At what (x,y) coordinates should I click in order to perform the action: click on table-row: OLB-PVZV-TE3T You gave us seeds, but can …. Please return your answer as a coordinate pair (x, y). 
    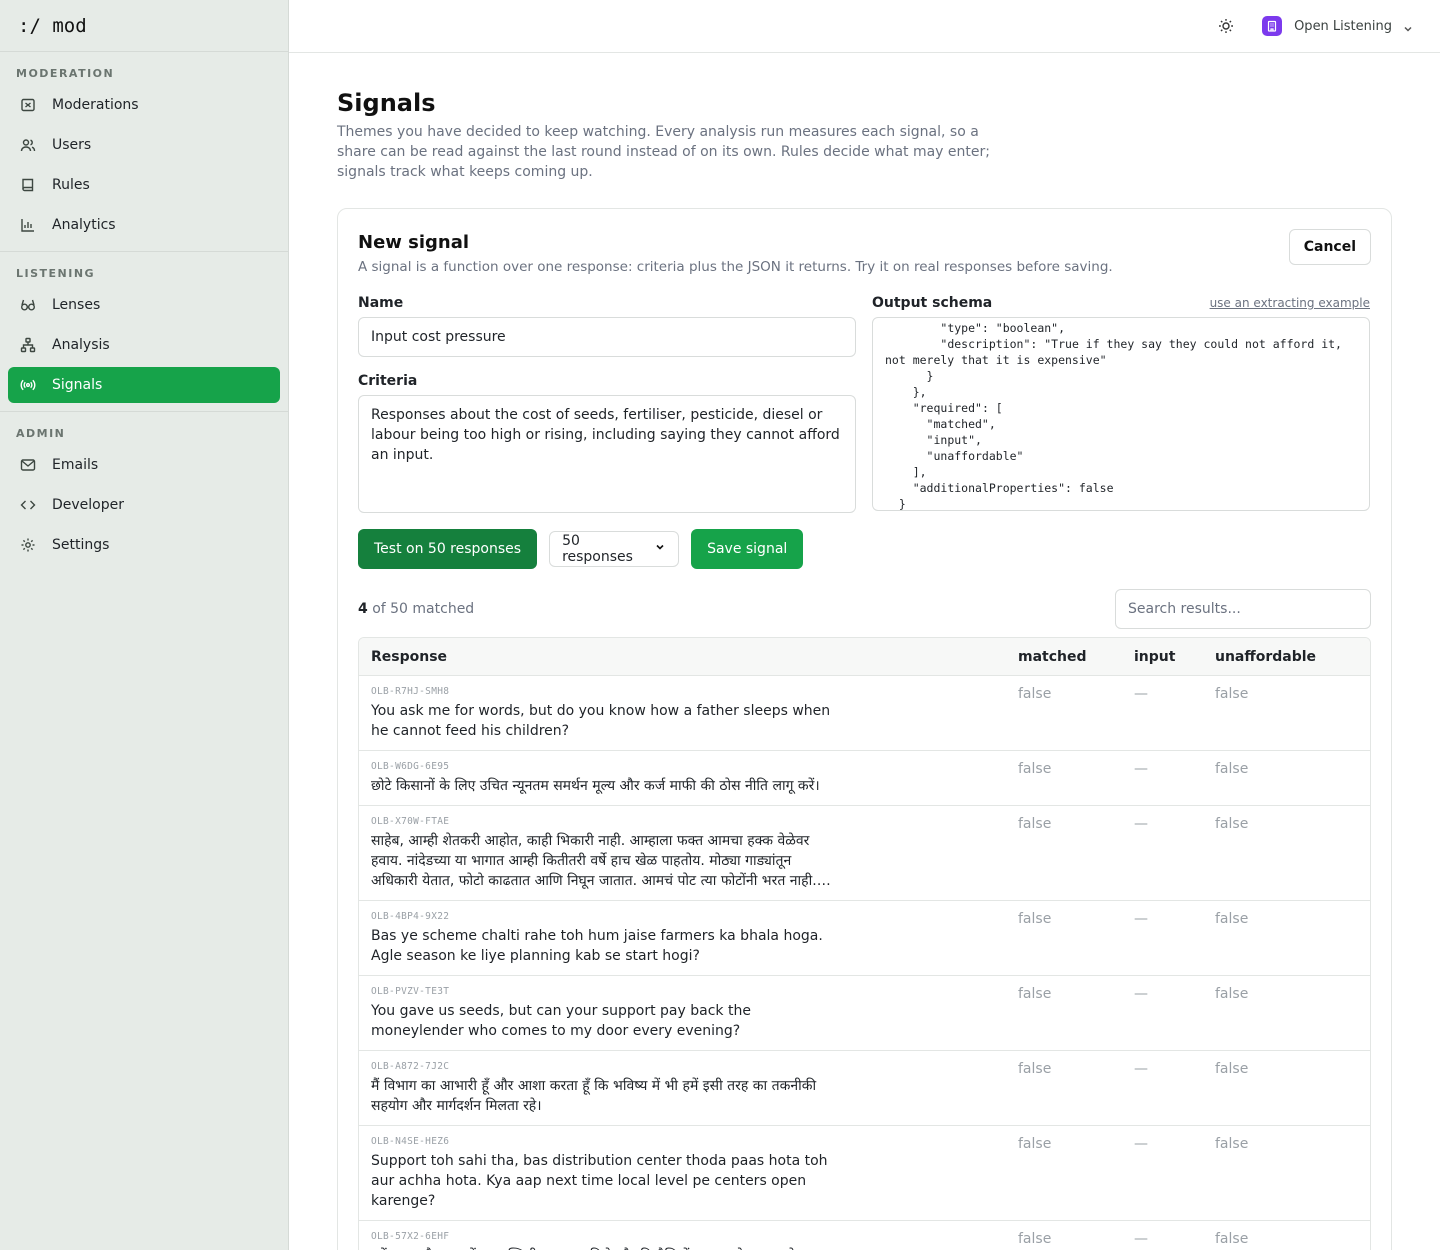
    Looking at the image, I should click on (864, 1013).